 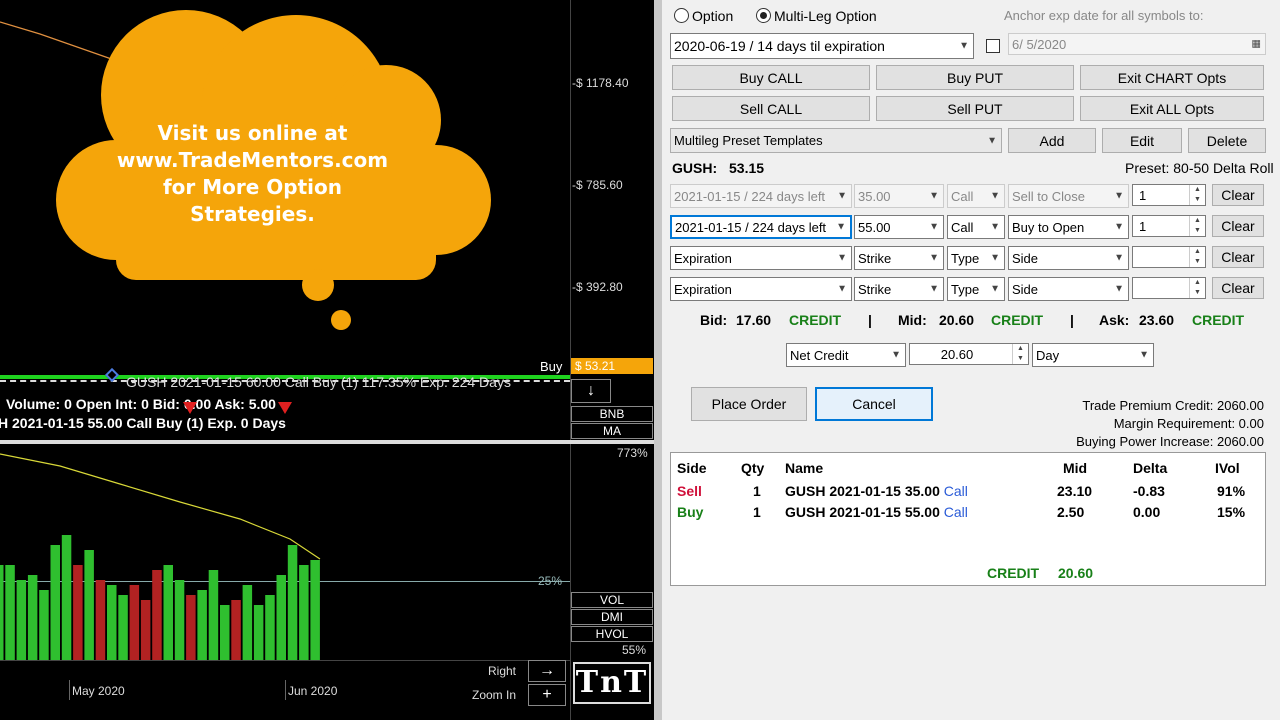 What do you see at coordinates (98, 691) in the screenshot?
I see `x-label-may: May 2020` at bounding box center [98, 691].